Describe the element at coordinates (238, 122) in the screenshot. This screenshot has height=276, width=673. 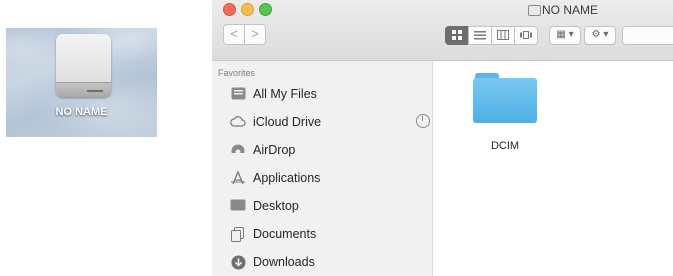
I see `cloud-icon` at that location.